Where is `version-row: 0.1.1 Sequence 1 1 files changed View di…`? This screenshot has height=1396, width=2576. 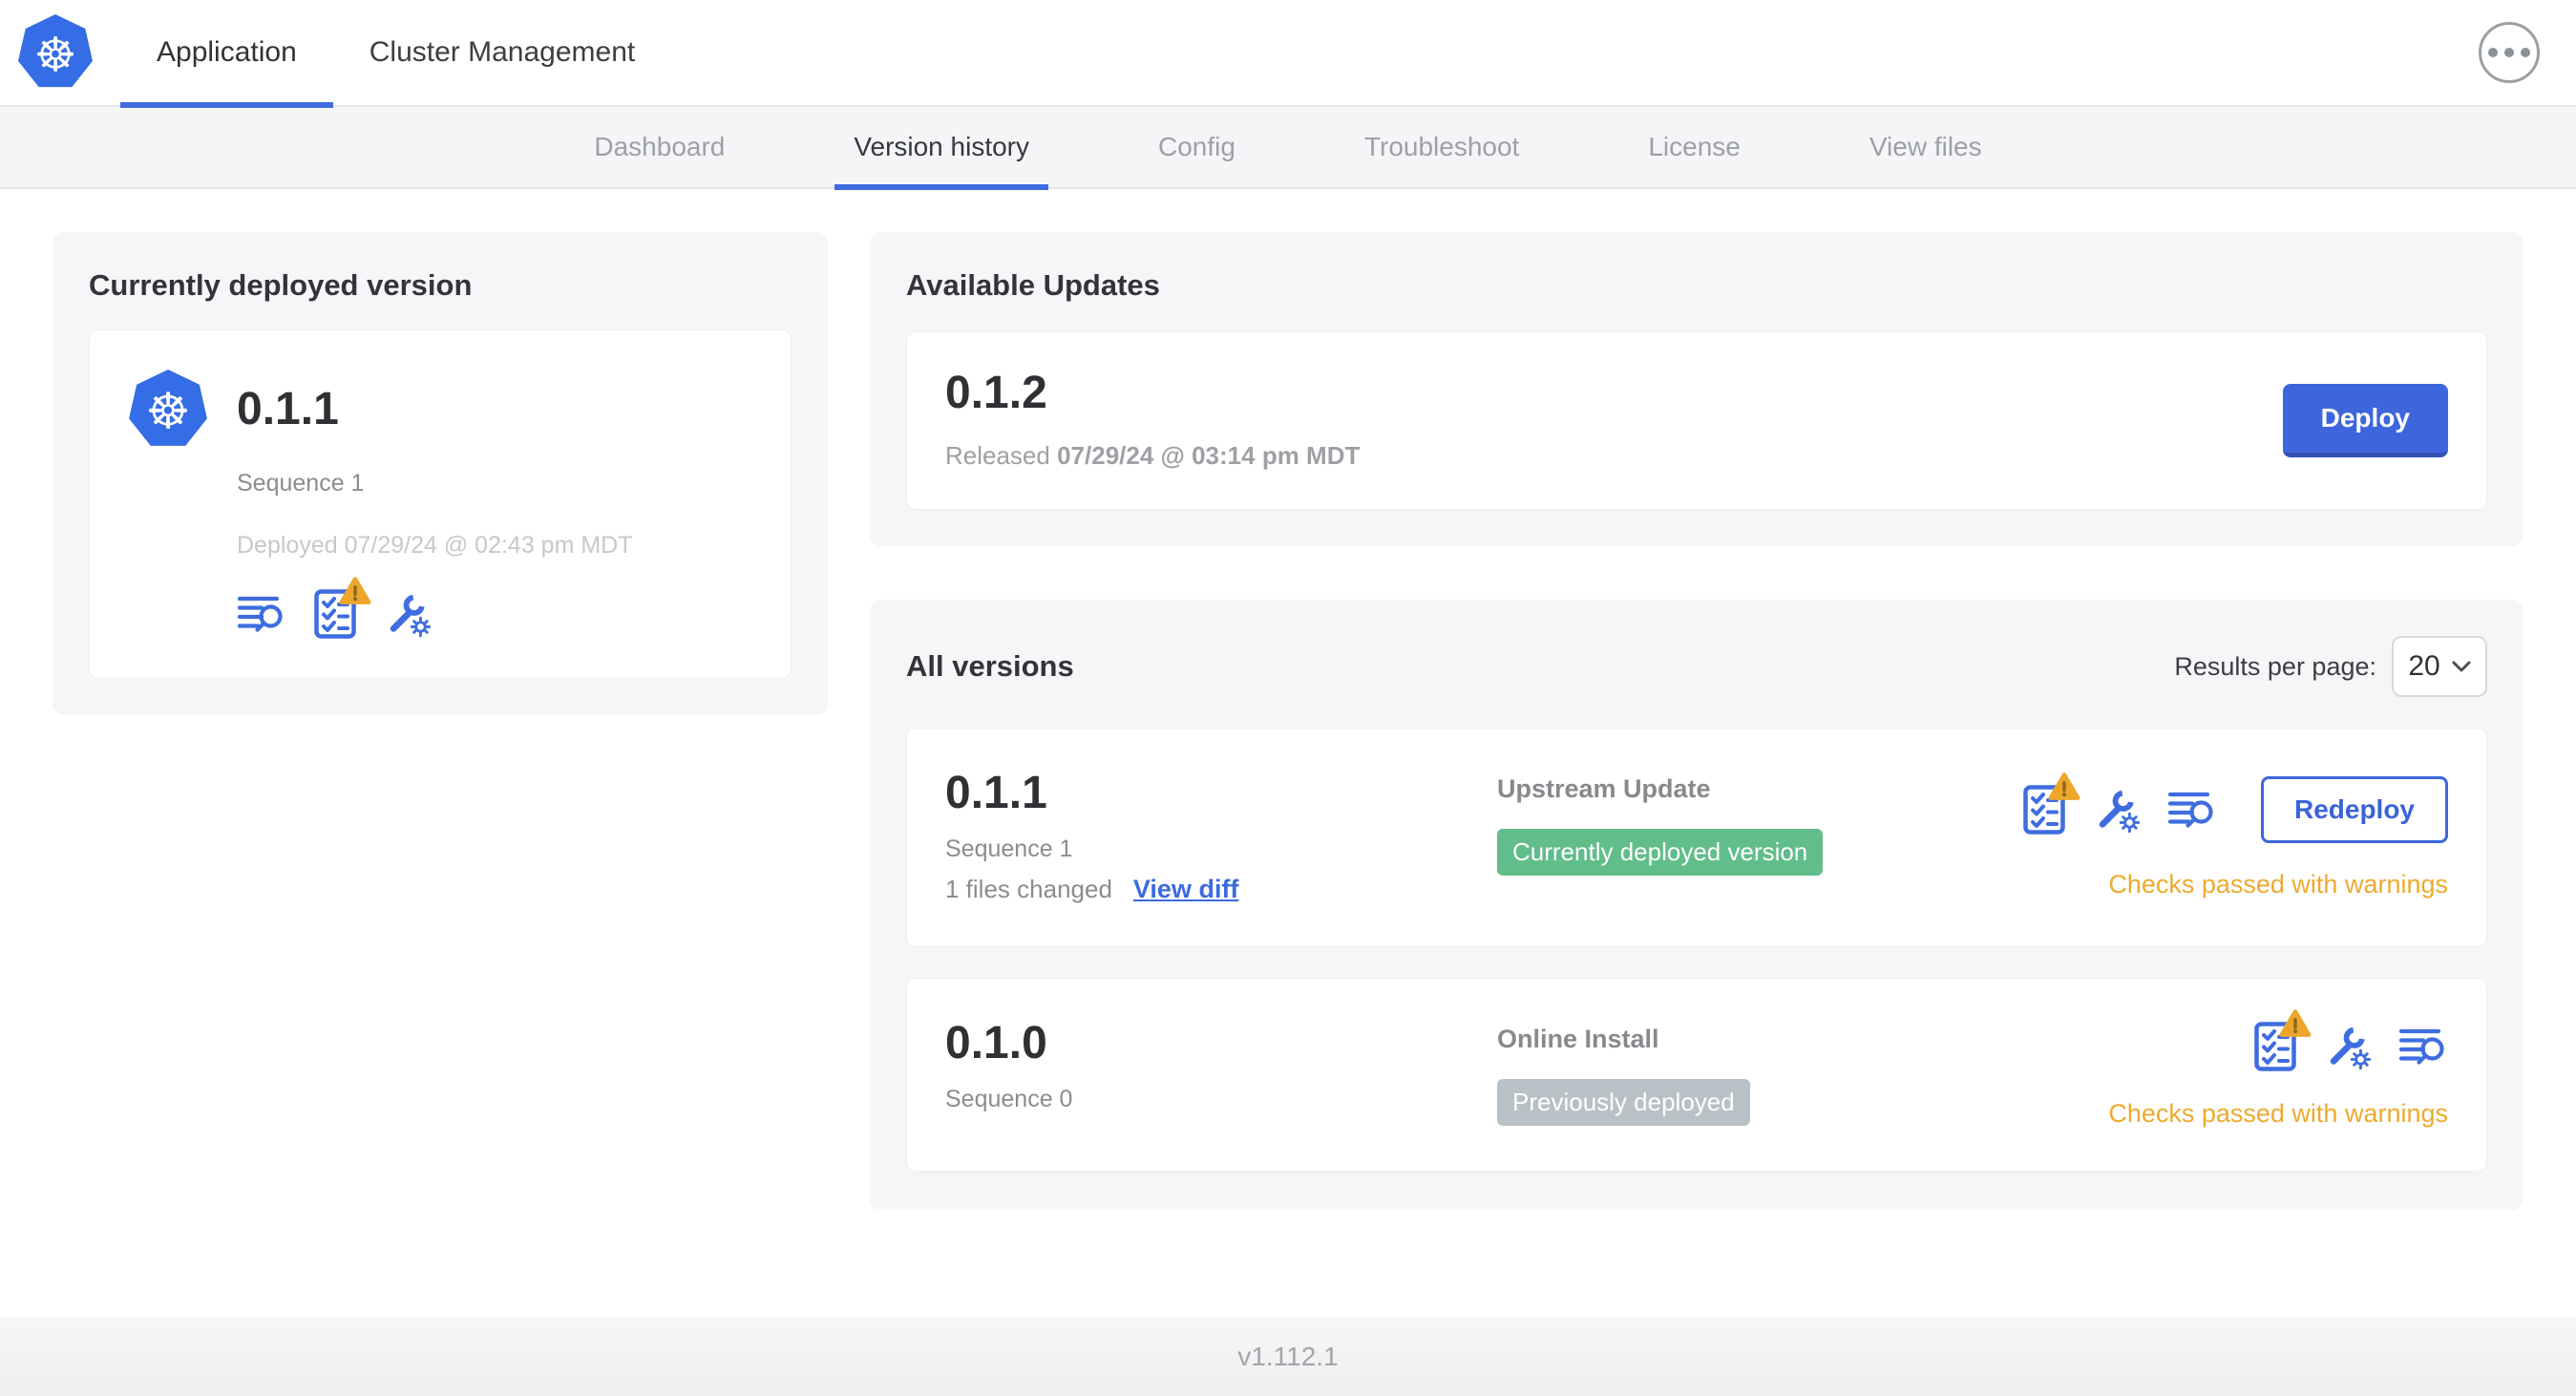 version-row: 0.1.1 Sequence 1 1 files changed View di… is located at coordinates (1696, 837).